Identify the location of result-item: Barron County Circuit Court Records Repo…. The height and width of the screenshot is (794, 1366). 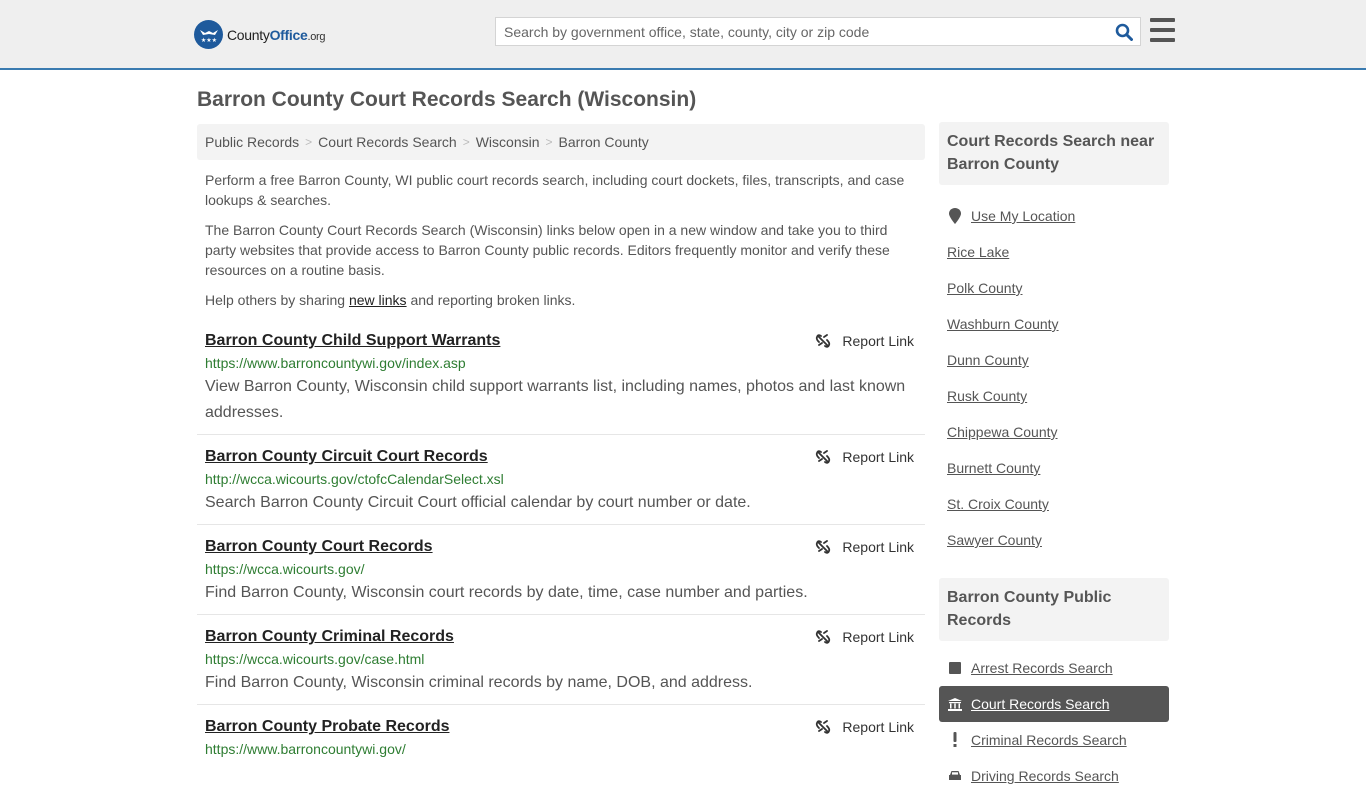
(561, 480).